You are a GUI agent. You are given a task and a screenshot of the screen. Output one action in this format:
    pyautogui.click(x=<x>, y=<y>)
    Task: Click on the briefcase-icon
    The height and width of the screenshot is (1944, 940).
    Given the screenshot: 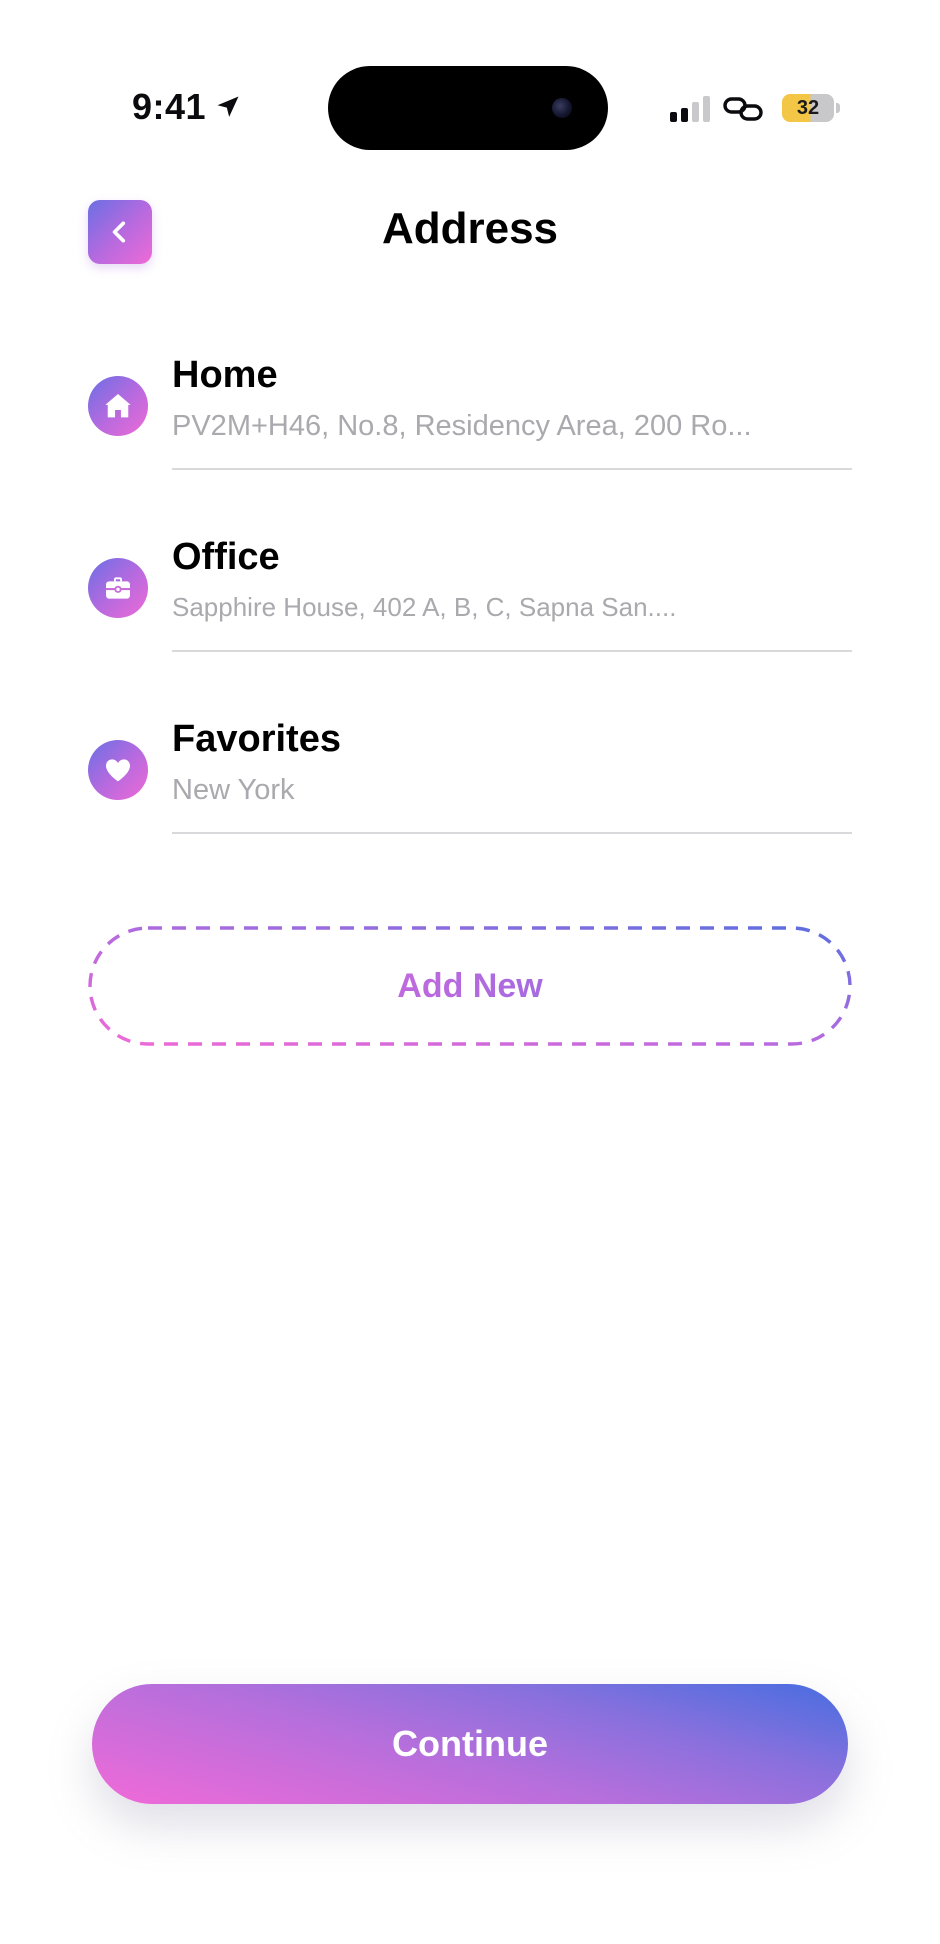 What is the action you would take?
    pyautogui.click(x=118, y=588)
    